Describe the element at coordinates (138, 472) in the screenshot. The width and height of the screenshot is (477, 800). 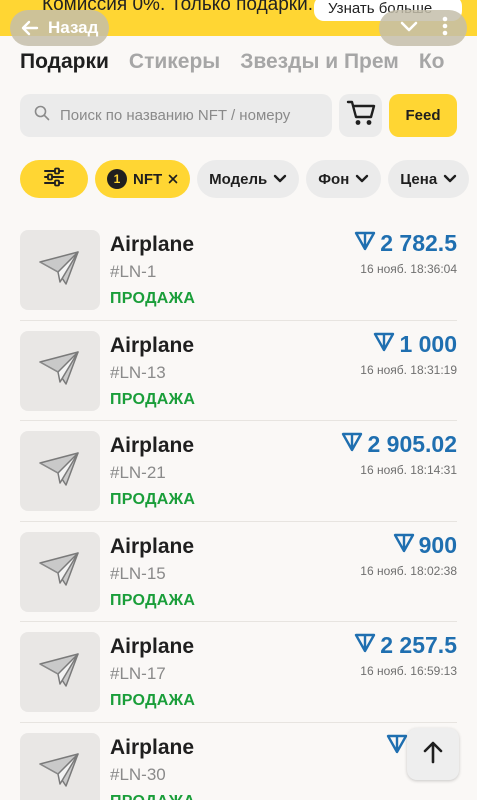
I see `gift-number: #LN-21` at that location.